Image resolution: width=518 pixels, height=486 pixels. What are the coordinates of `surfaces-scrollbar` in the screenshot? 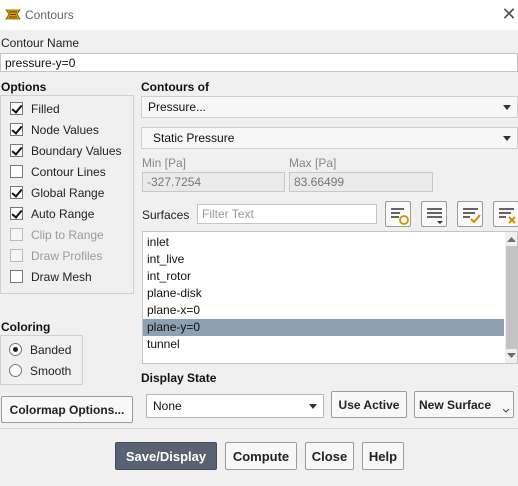 It's located at (511, 297).